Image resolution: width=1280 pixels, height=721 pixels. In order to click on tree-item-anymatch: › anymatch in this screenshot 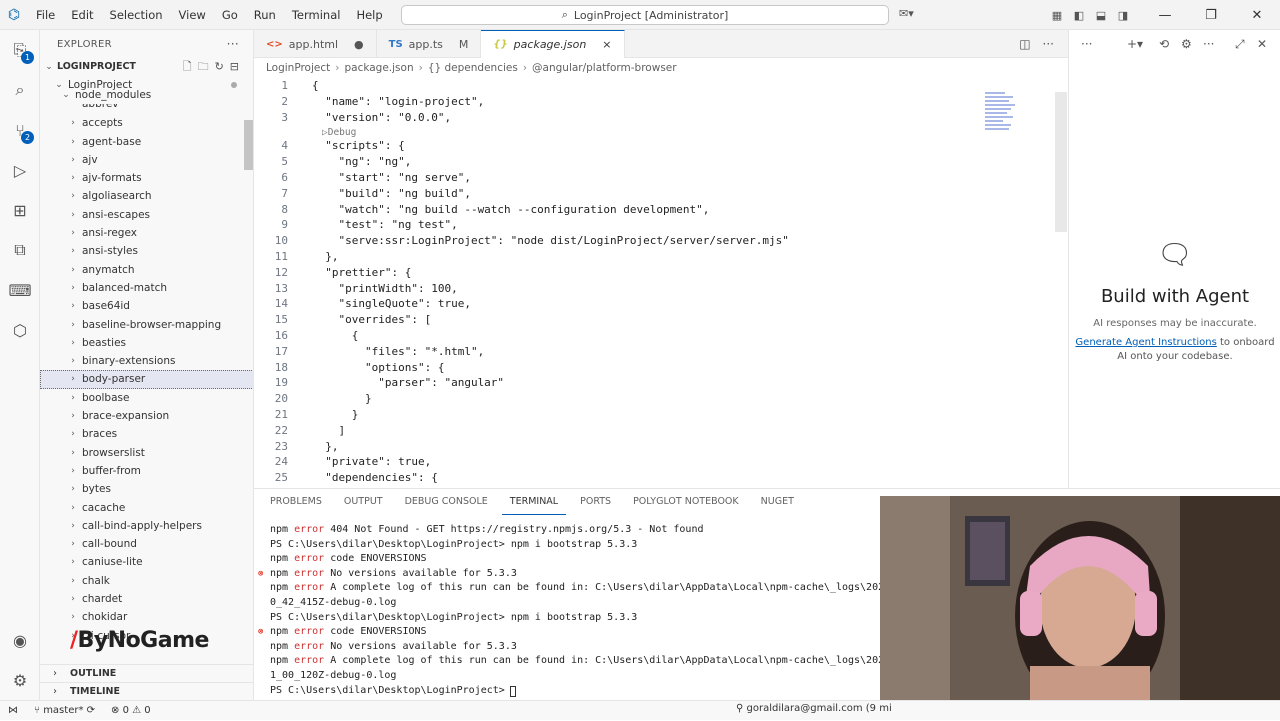, I will do `click(146, 270)`.